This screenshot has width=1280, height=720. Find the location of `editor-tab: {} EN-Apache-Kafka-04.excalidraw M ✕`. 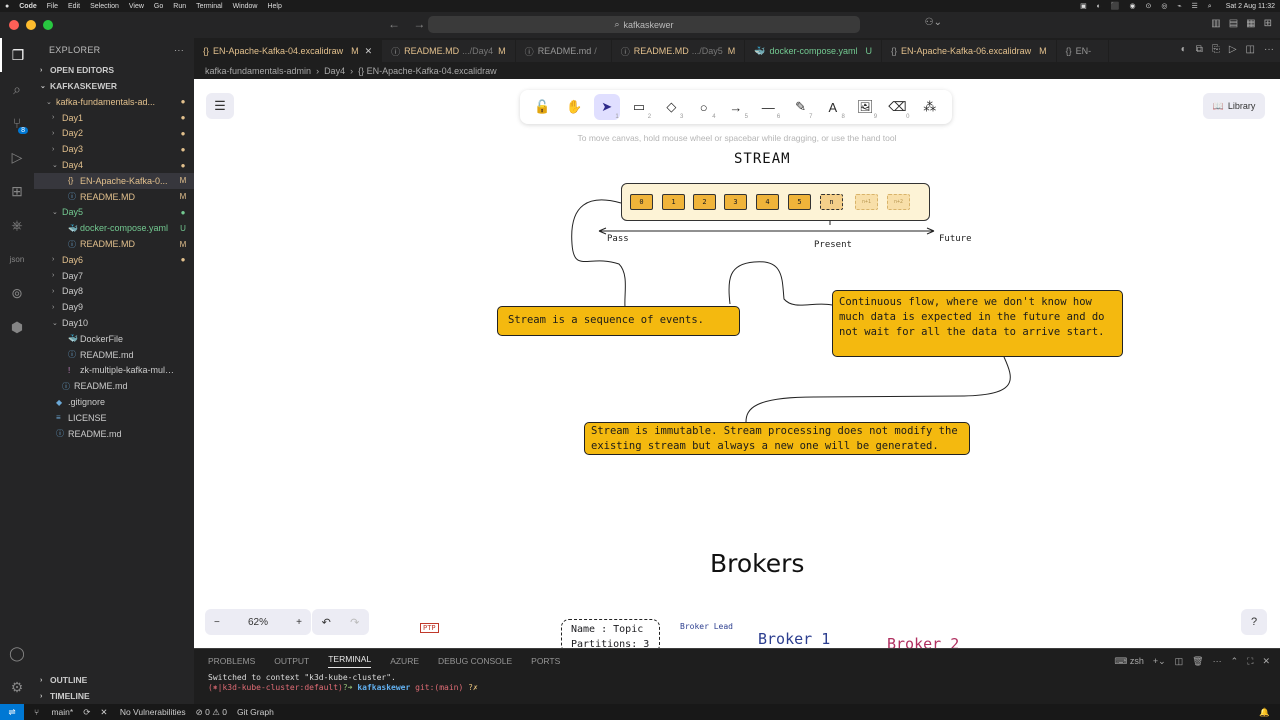

editor-tab: {} EN-Apache-Kafka-04.excalidraw M ✕ is located at coordinates (288, 51).